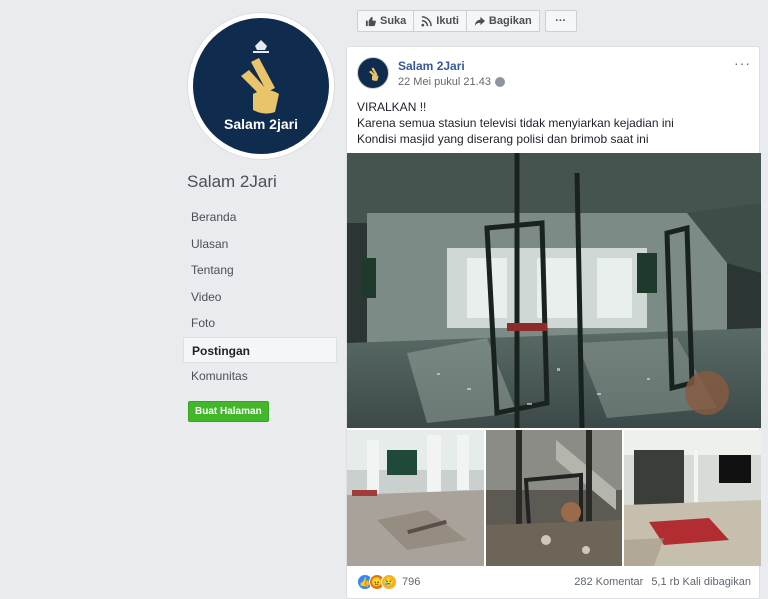 This screenshot has width=768, height=599. I want to click on page-profile-picture: Salam 2jari, so click(261, 86).